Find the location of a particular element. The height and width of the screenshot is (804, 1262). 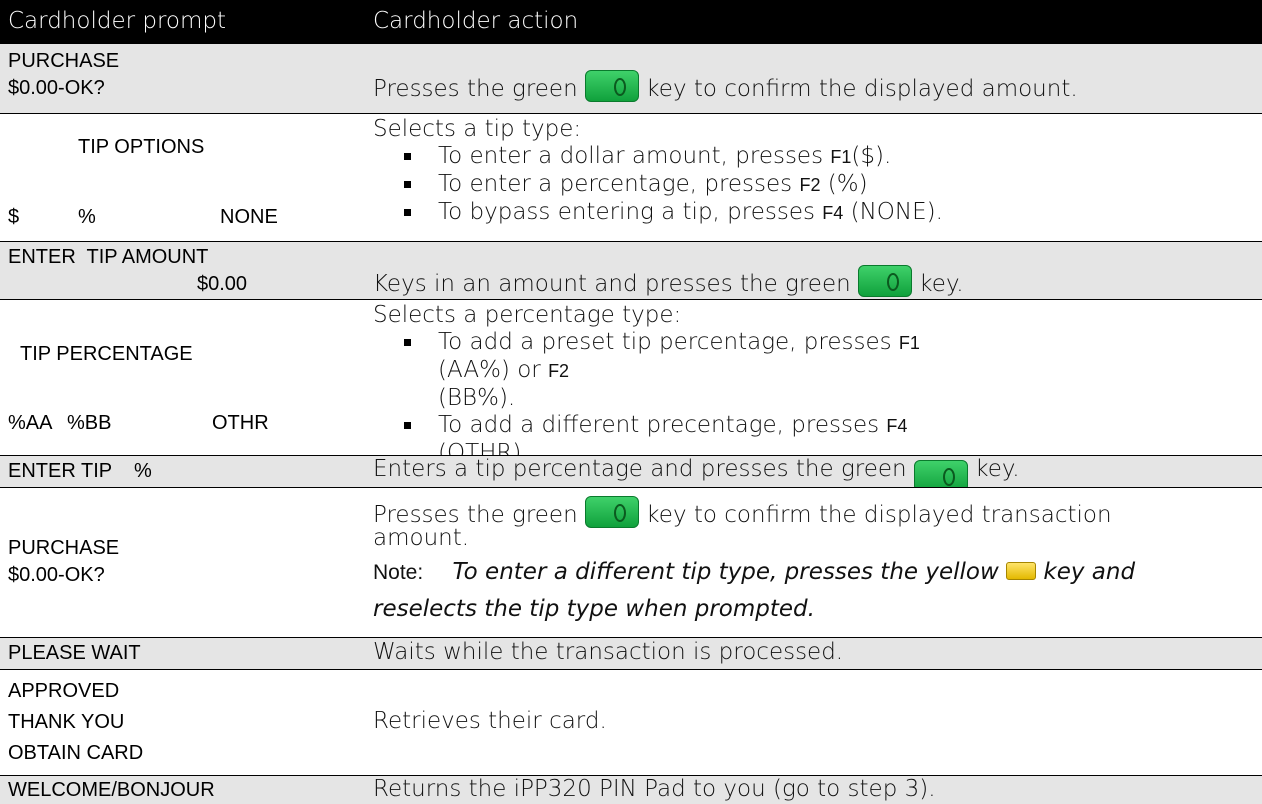

prompt-line: $0.00 is located at coordinates (222, 284).